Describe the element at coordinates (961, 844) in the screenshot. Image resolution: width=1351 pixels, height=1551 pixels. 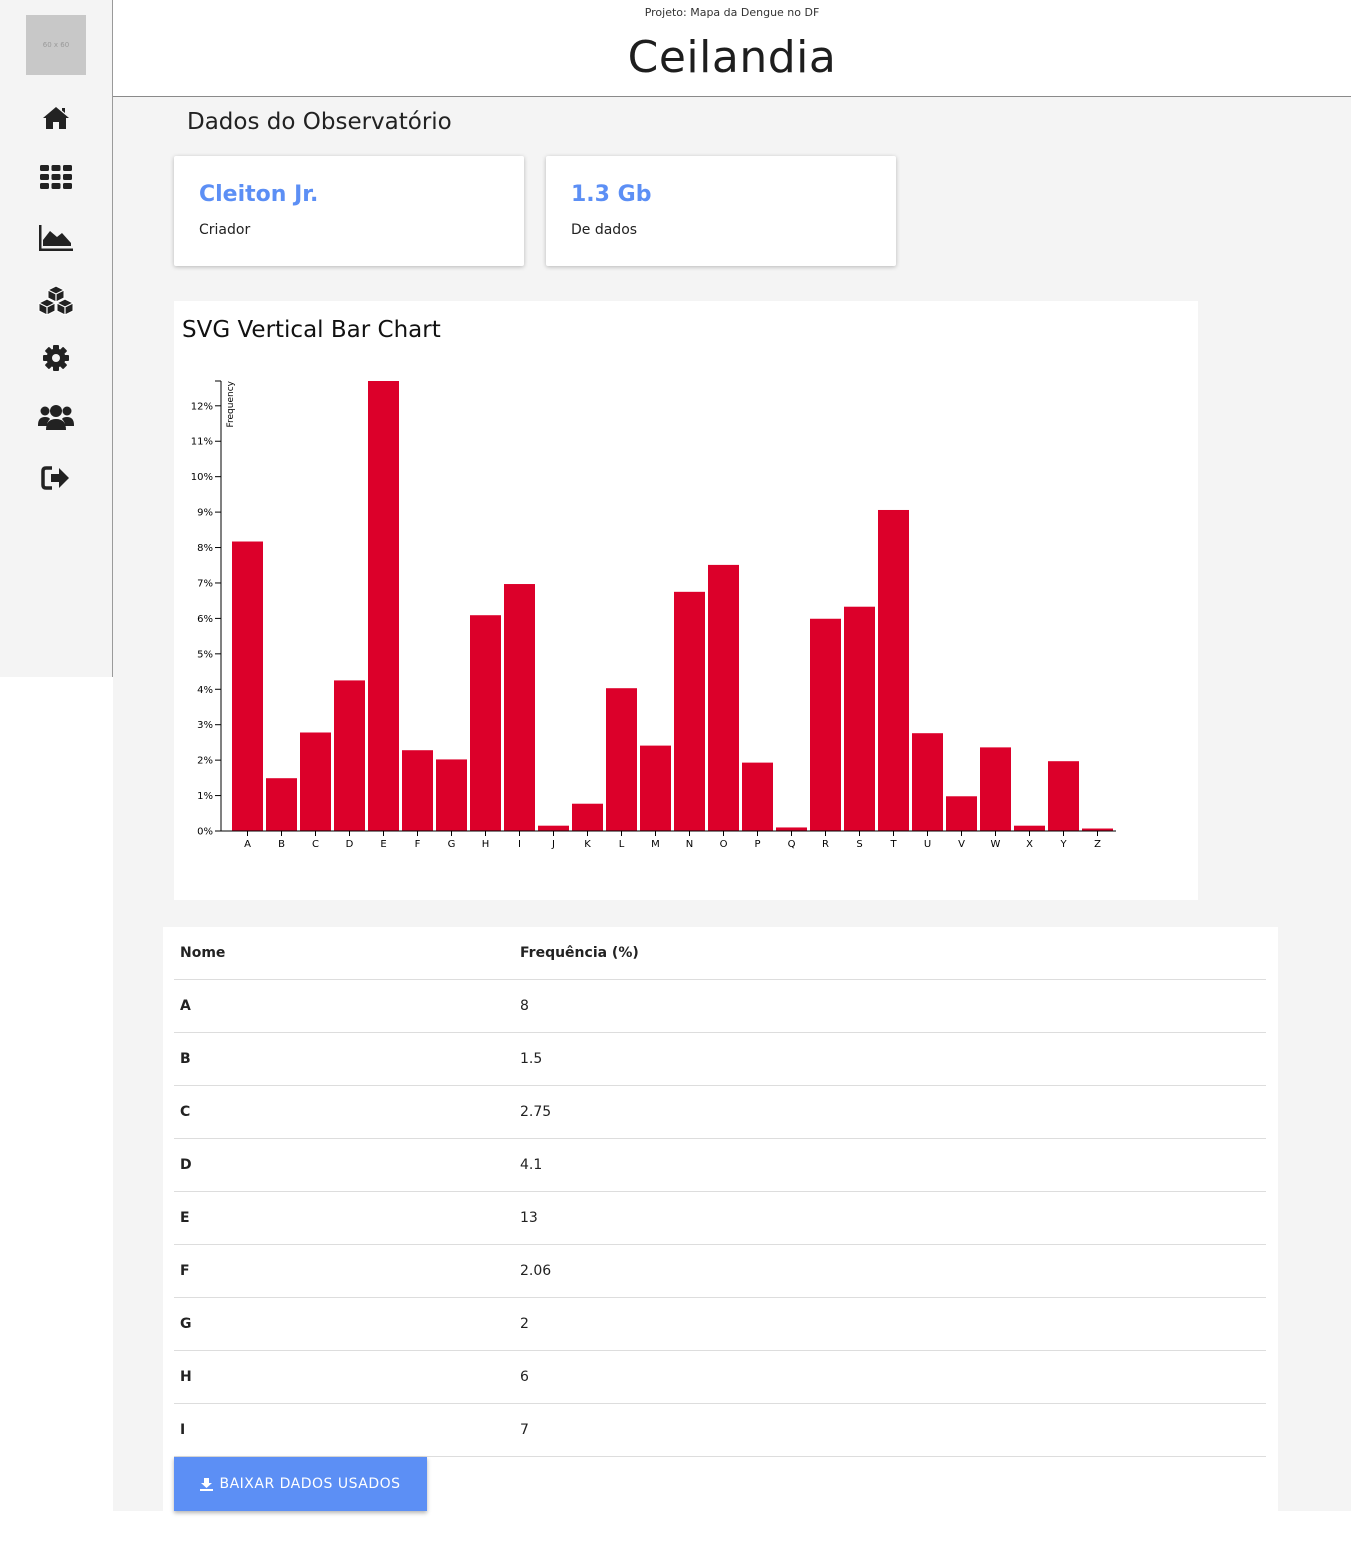
I see `x-tick-label: V` at that location.